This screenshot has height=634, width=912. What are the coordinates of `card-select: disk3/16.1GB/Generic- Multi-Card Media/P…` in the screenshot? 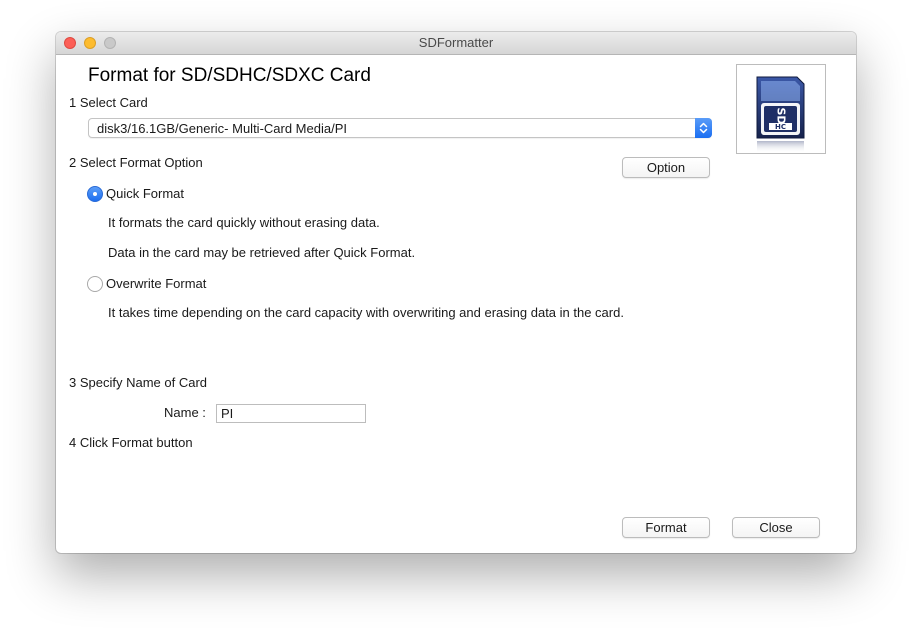 It's located at (400, 128).